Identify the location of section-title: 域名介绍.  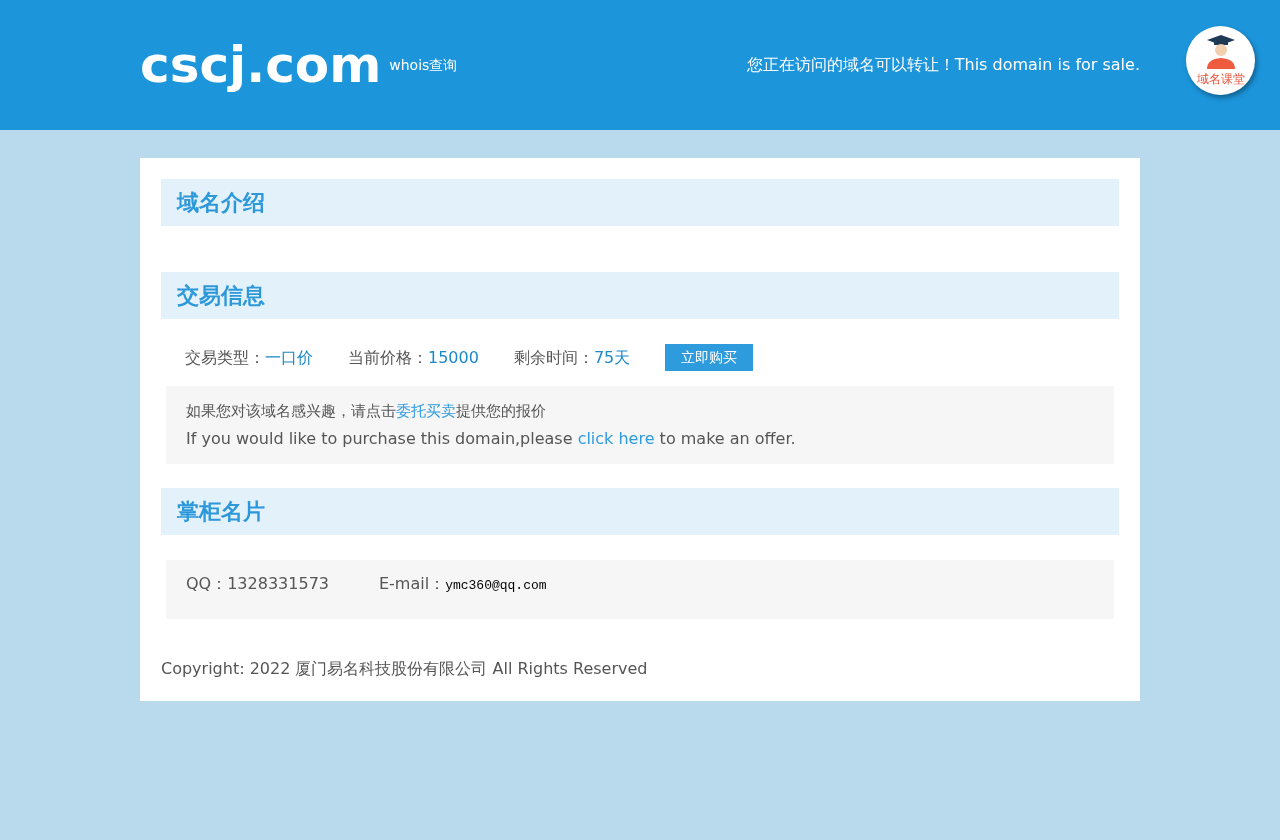
(640, 202).